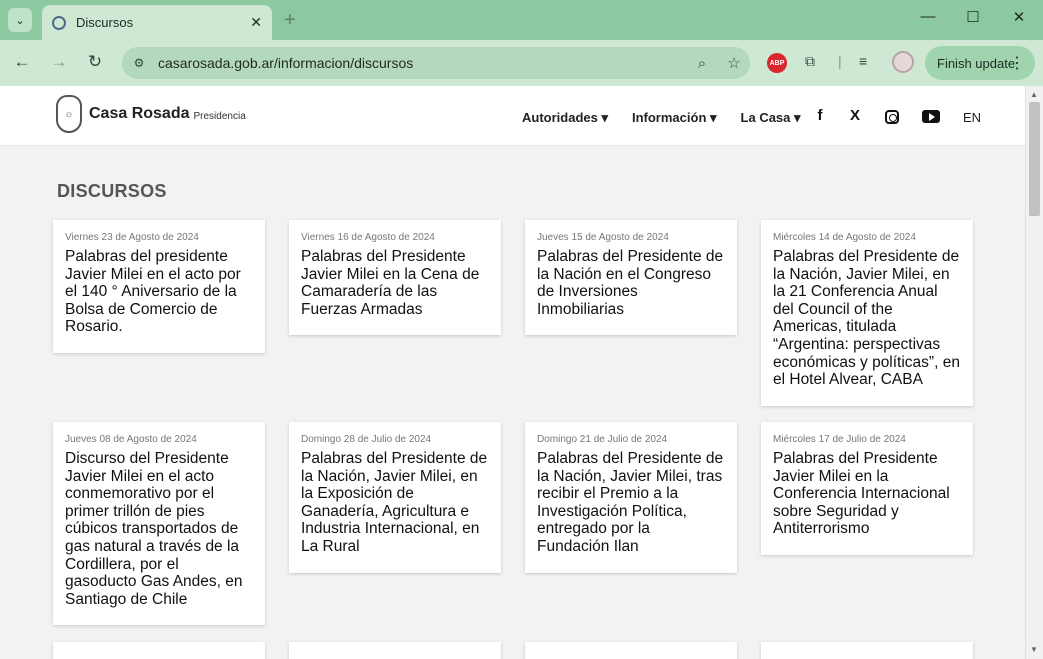 This screenshot has width=1043, height=659. I want to click on card-date: Miércoles 14 de Agosto de 2024, so click(844, 237).